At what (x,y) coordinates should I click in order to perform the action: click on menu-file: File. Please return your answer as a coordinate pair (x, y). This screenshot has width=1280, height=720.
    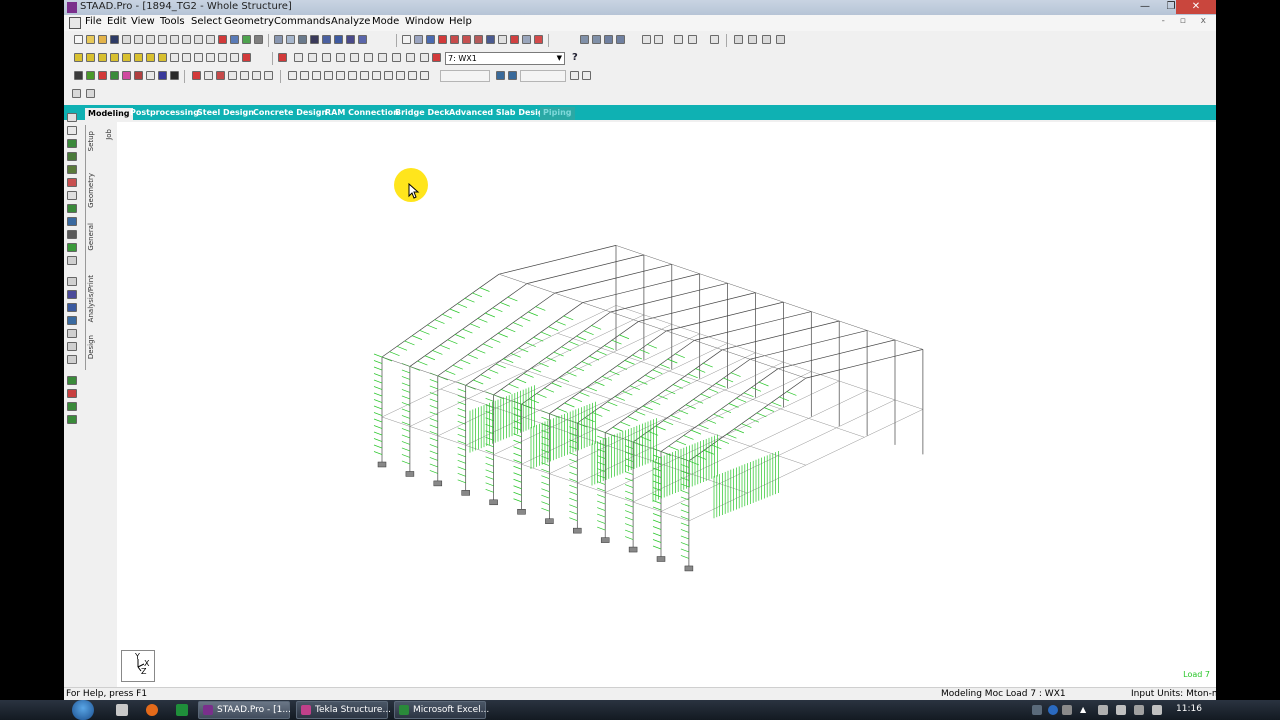
    Looking at the image, I should click on (93, 21).